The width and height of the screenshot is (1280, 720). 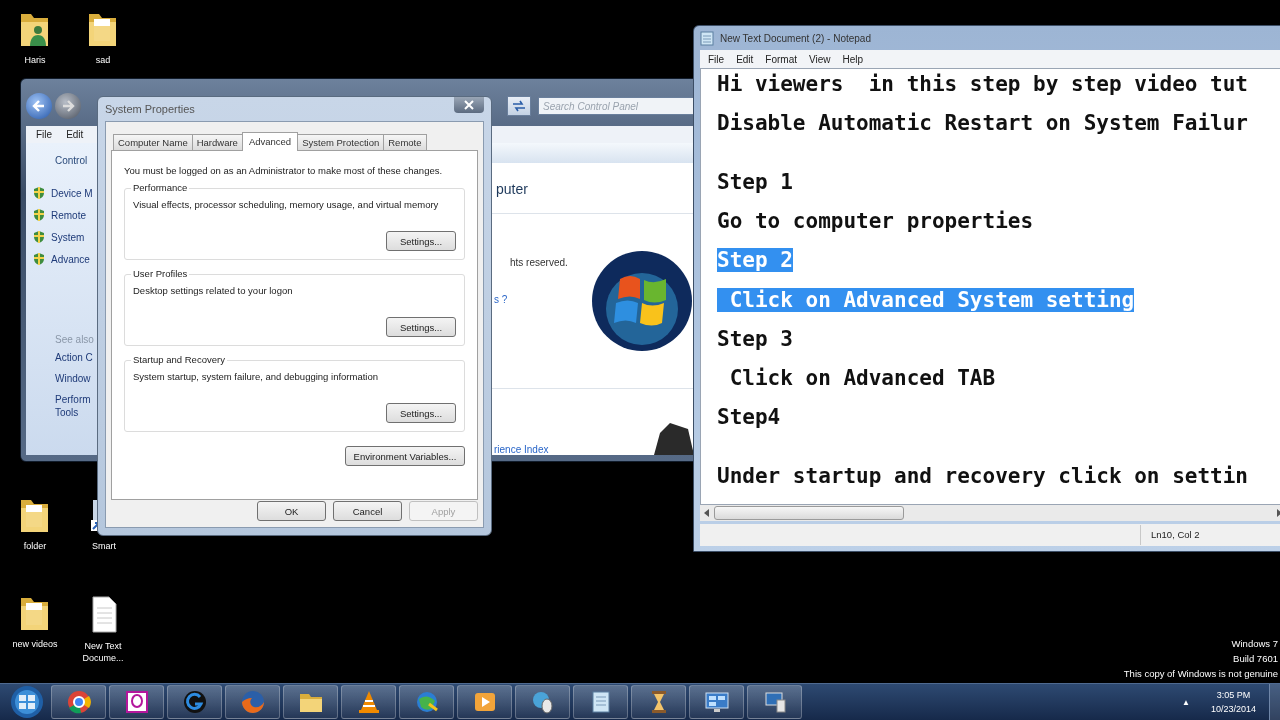 What do you see at coordinates (286, 204) in the screenshot?
I see `group-description: Visual effects, processor scheduling, memory usage, and virtual memory` at bounding box center [286, 204].